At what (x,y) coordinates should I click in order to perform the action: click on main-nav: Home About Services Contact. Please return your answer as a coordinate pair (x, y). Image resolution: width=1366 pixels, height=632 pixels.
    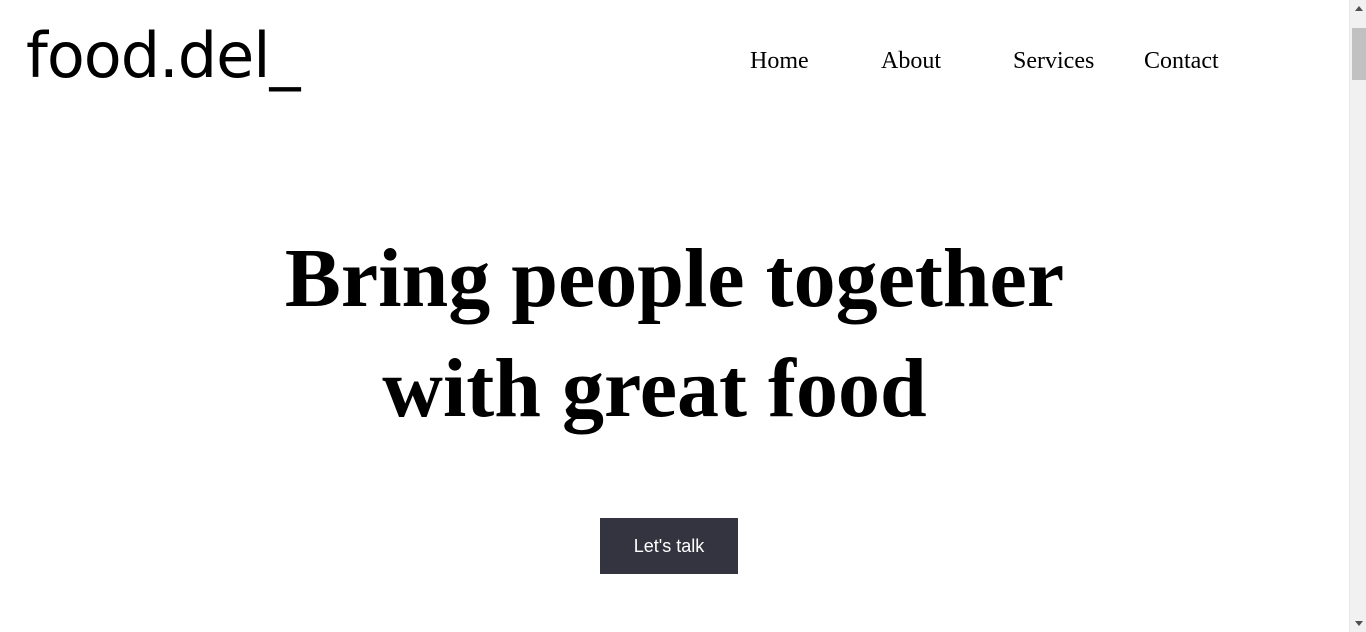
    Looking at the image, I should click on (674, 61).